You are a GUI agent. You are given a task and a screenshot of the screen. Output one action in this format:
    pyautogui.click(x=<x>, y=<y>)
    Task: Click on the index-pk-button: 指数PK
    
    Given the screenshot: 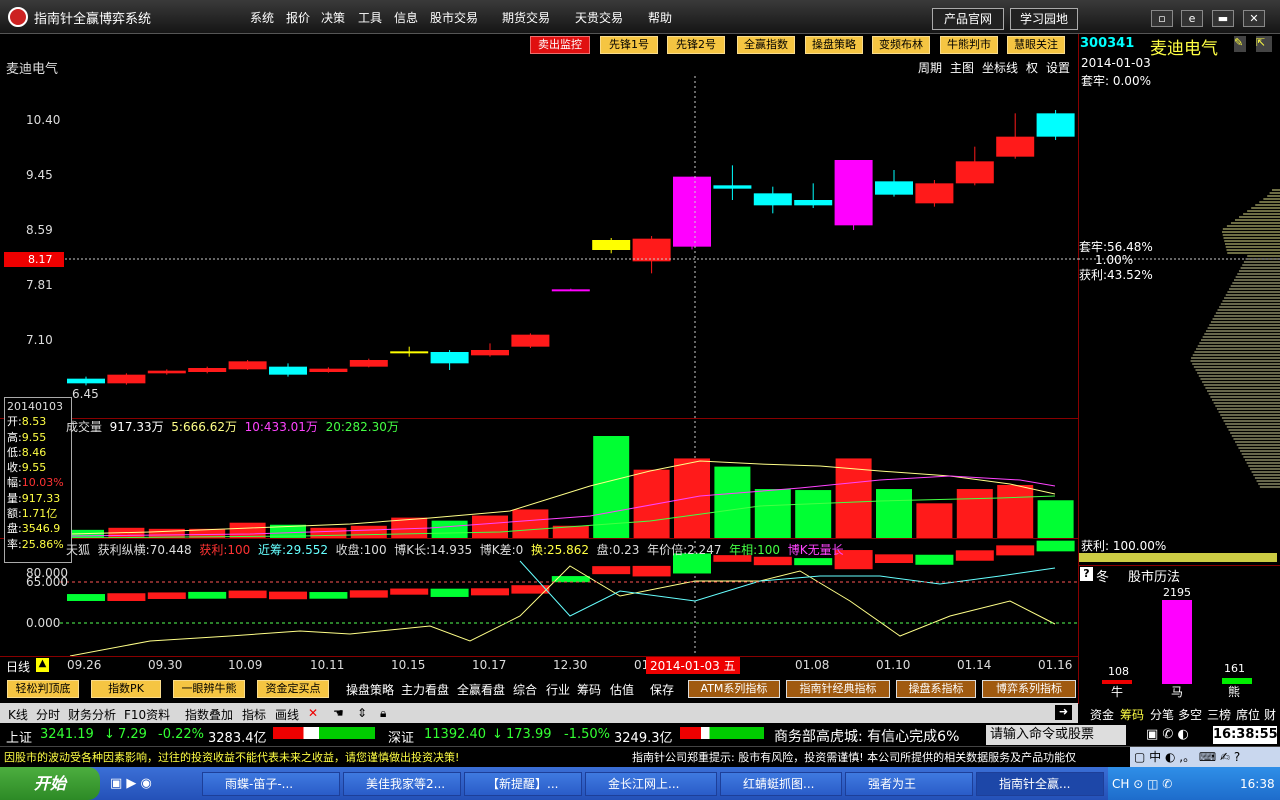 What is the action you would take?
    pyautogui.click(x=126, y=689)
    